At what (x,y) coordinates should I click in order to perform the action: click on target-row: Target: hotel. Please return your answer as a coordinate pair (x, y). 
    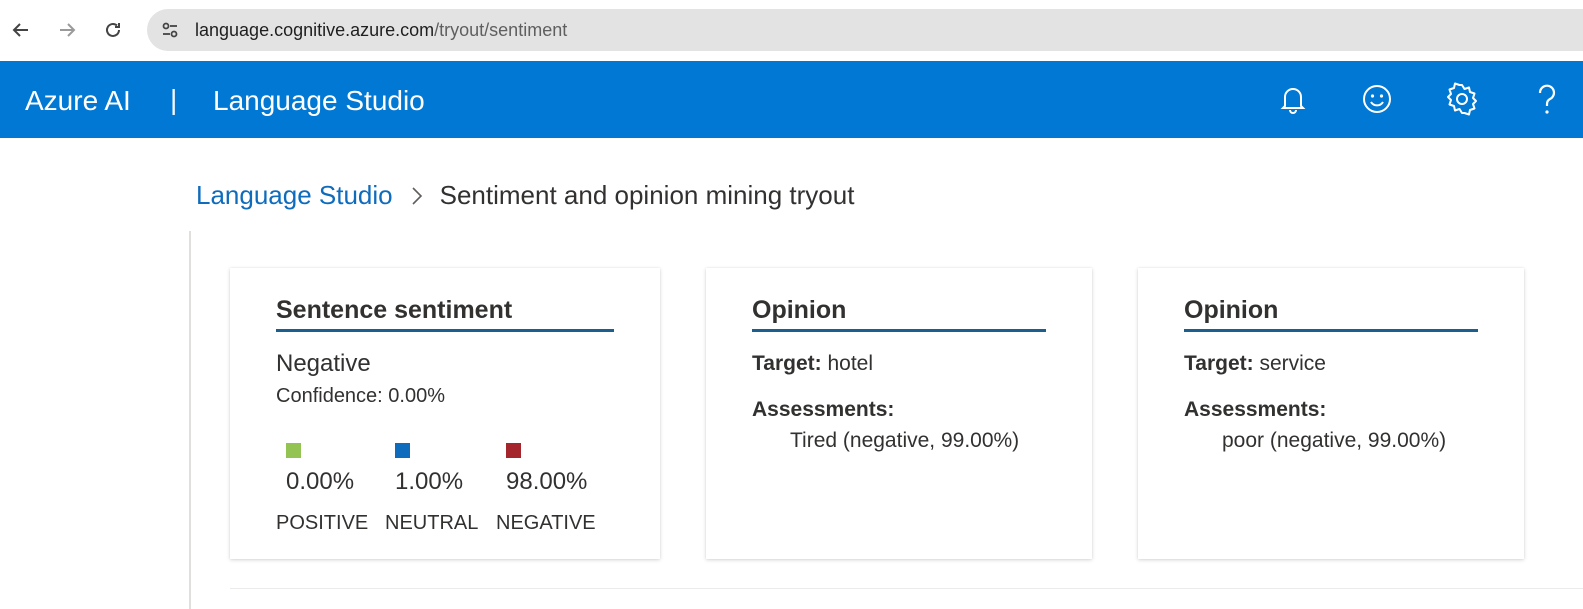
    Looking at the image, I should click on (812, 364).